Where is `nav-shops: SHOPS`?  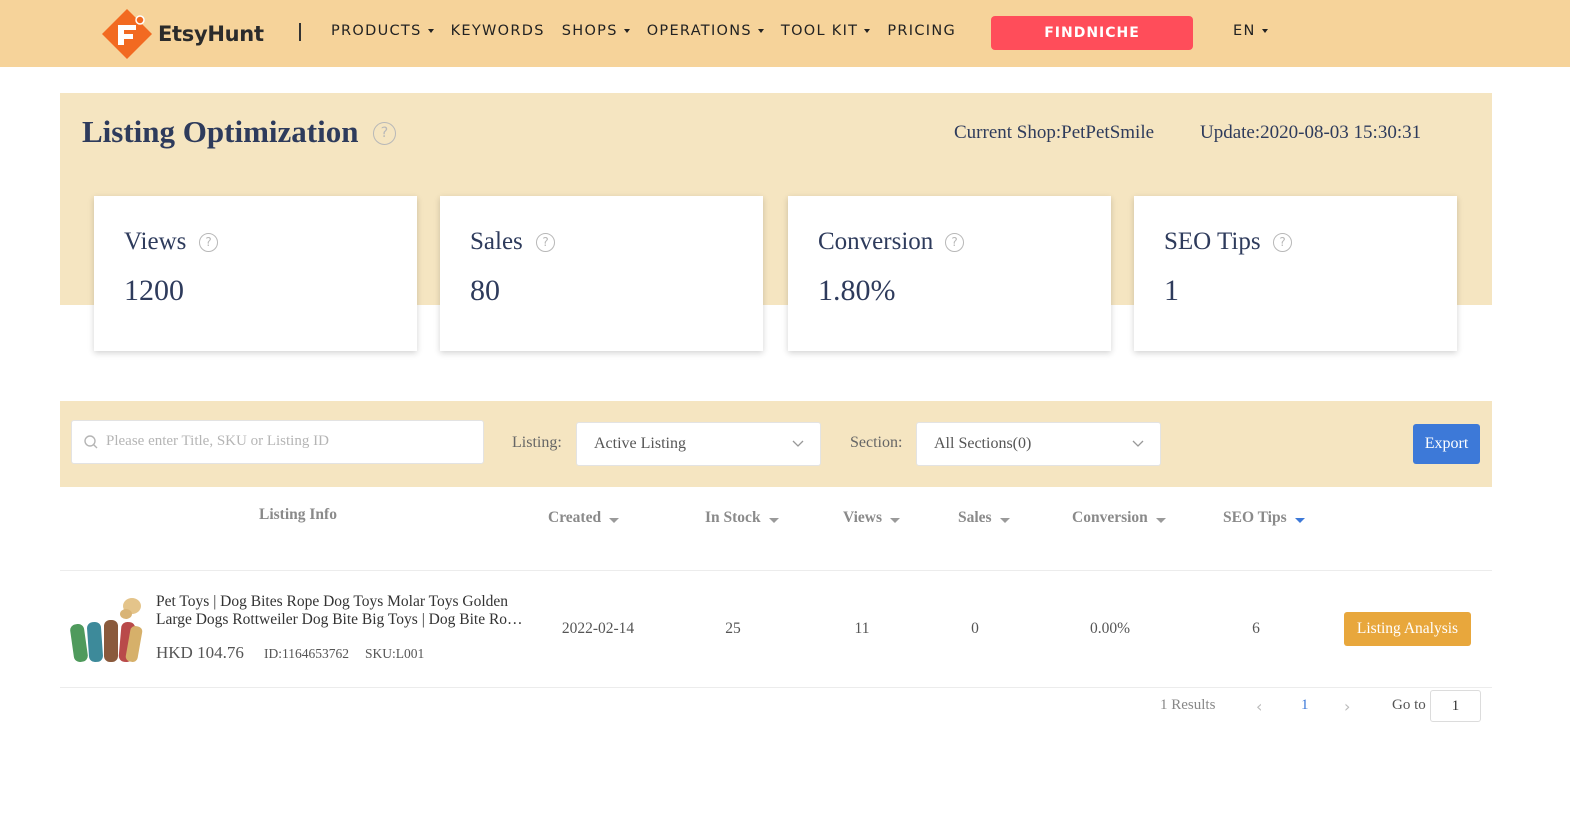
nav-shops: SHOPS is located at coordinates (596, 31).